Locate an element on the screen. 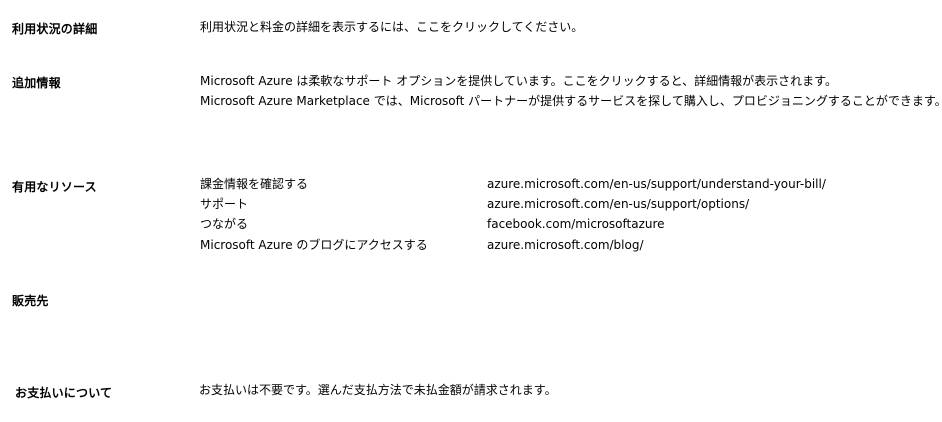  resource-label-support: サポート is located at coordinates (224, 204).